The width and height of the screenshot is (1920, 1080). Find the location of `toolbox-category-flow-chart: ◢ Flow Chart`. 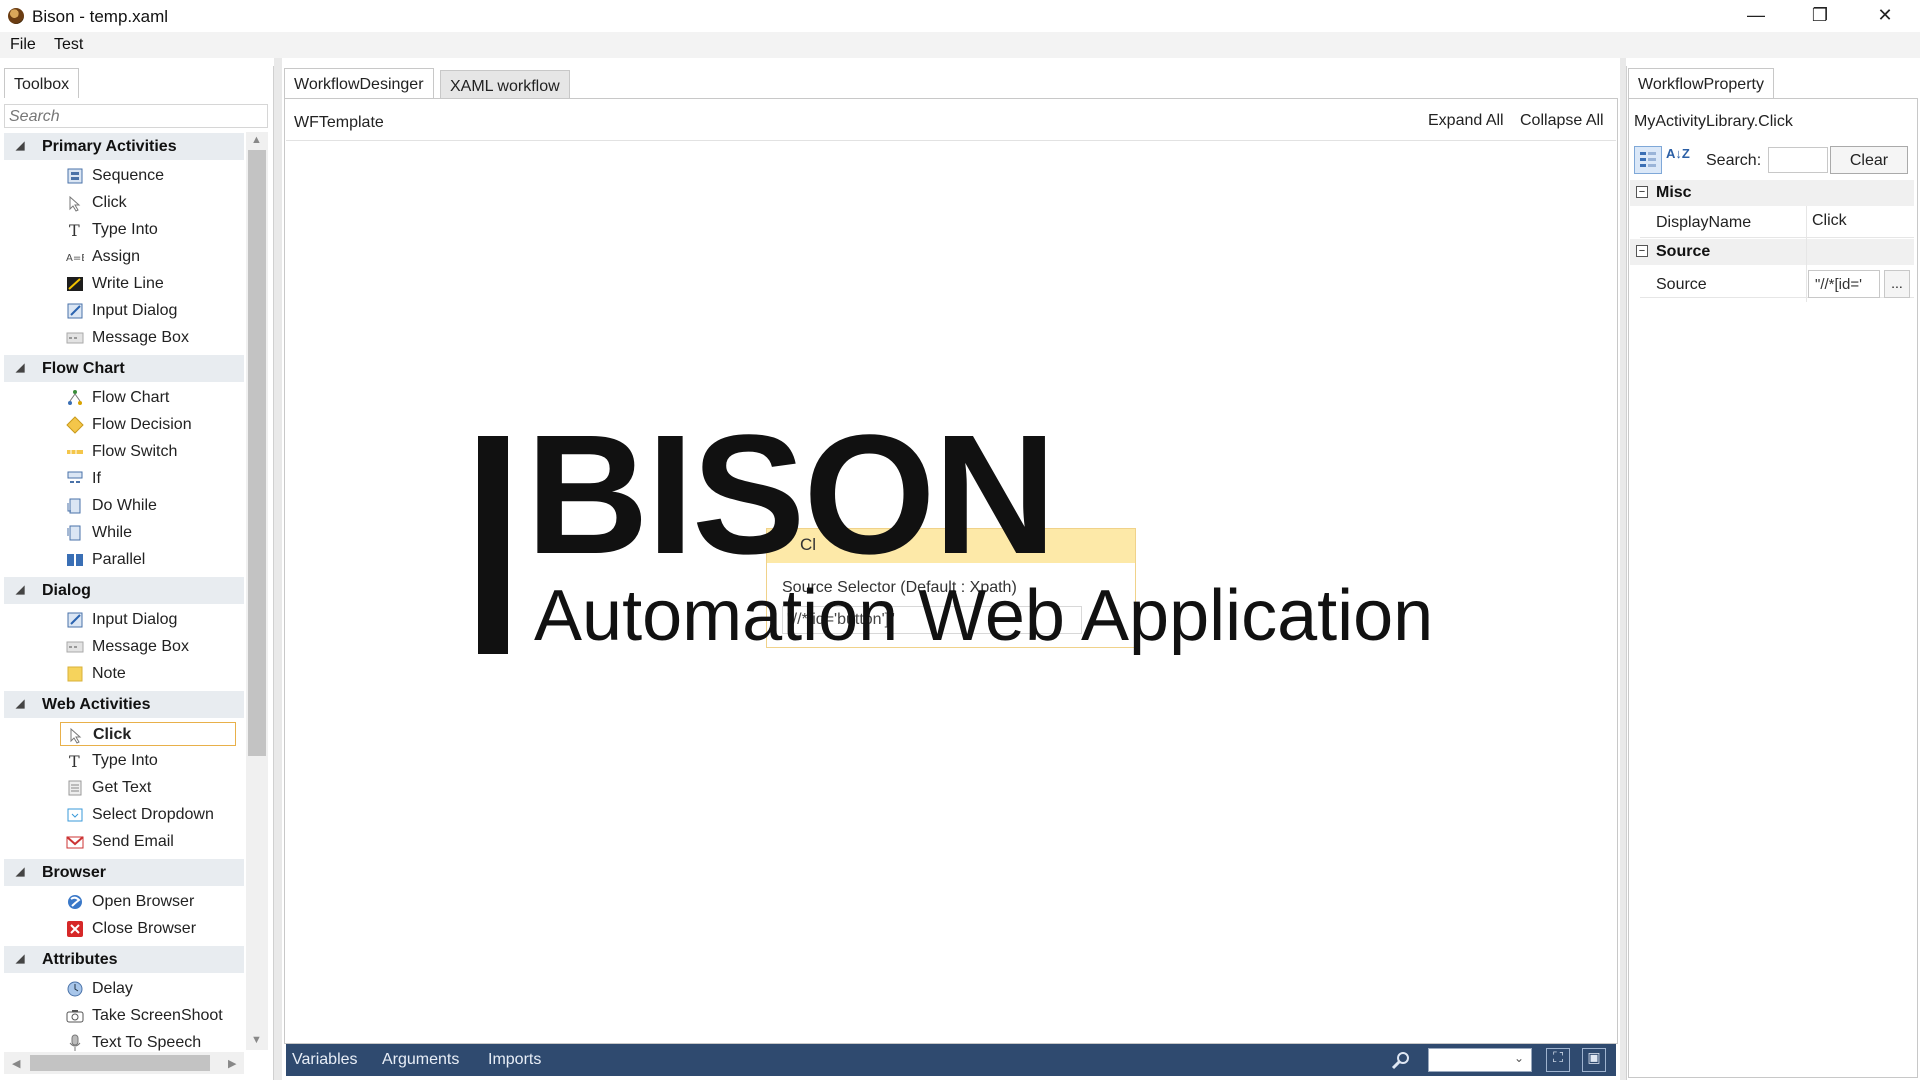

toolbox-category-flow-chart: ◢ Flow Chart is located at coordinates (124, 368).